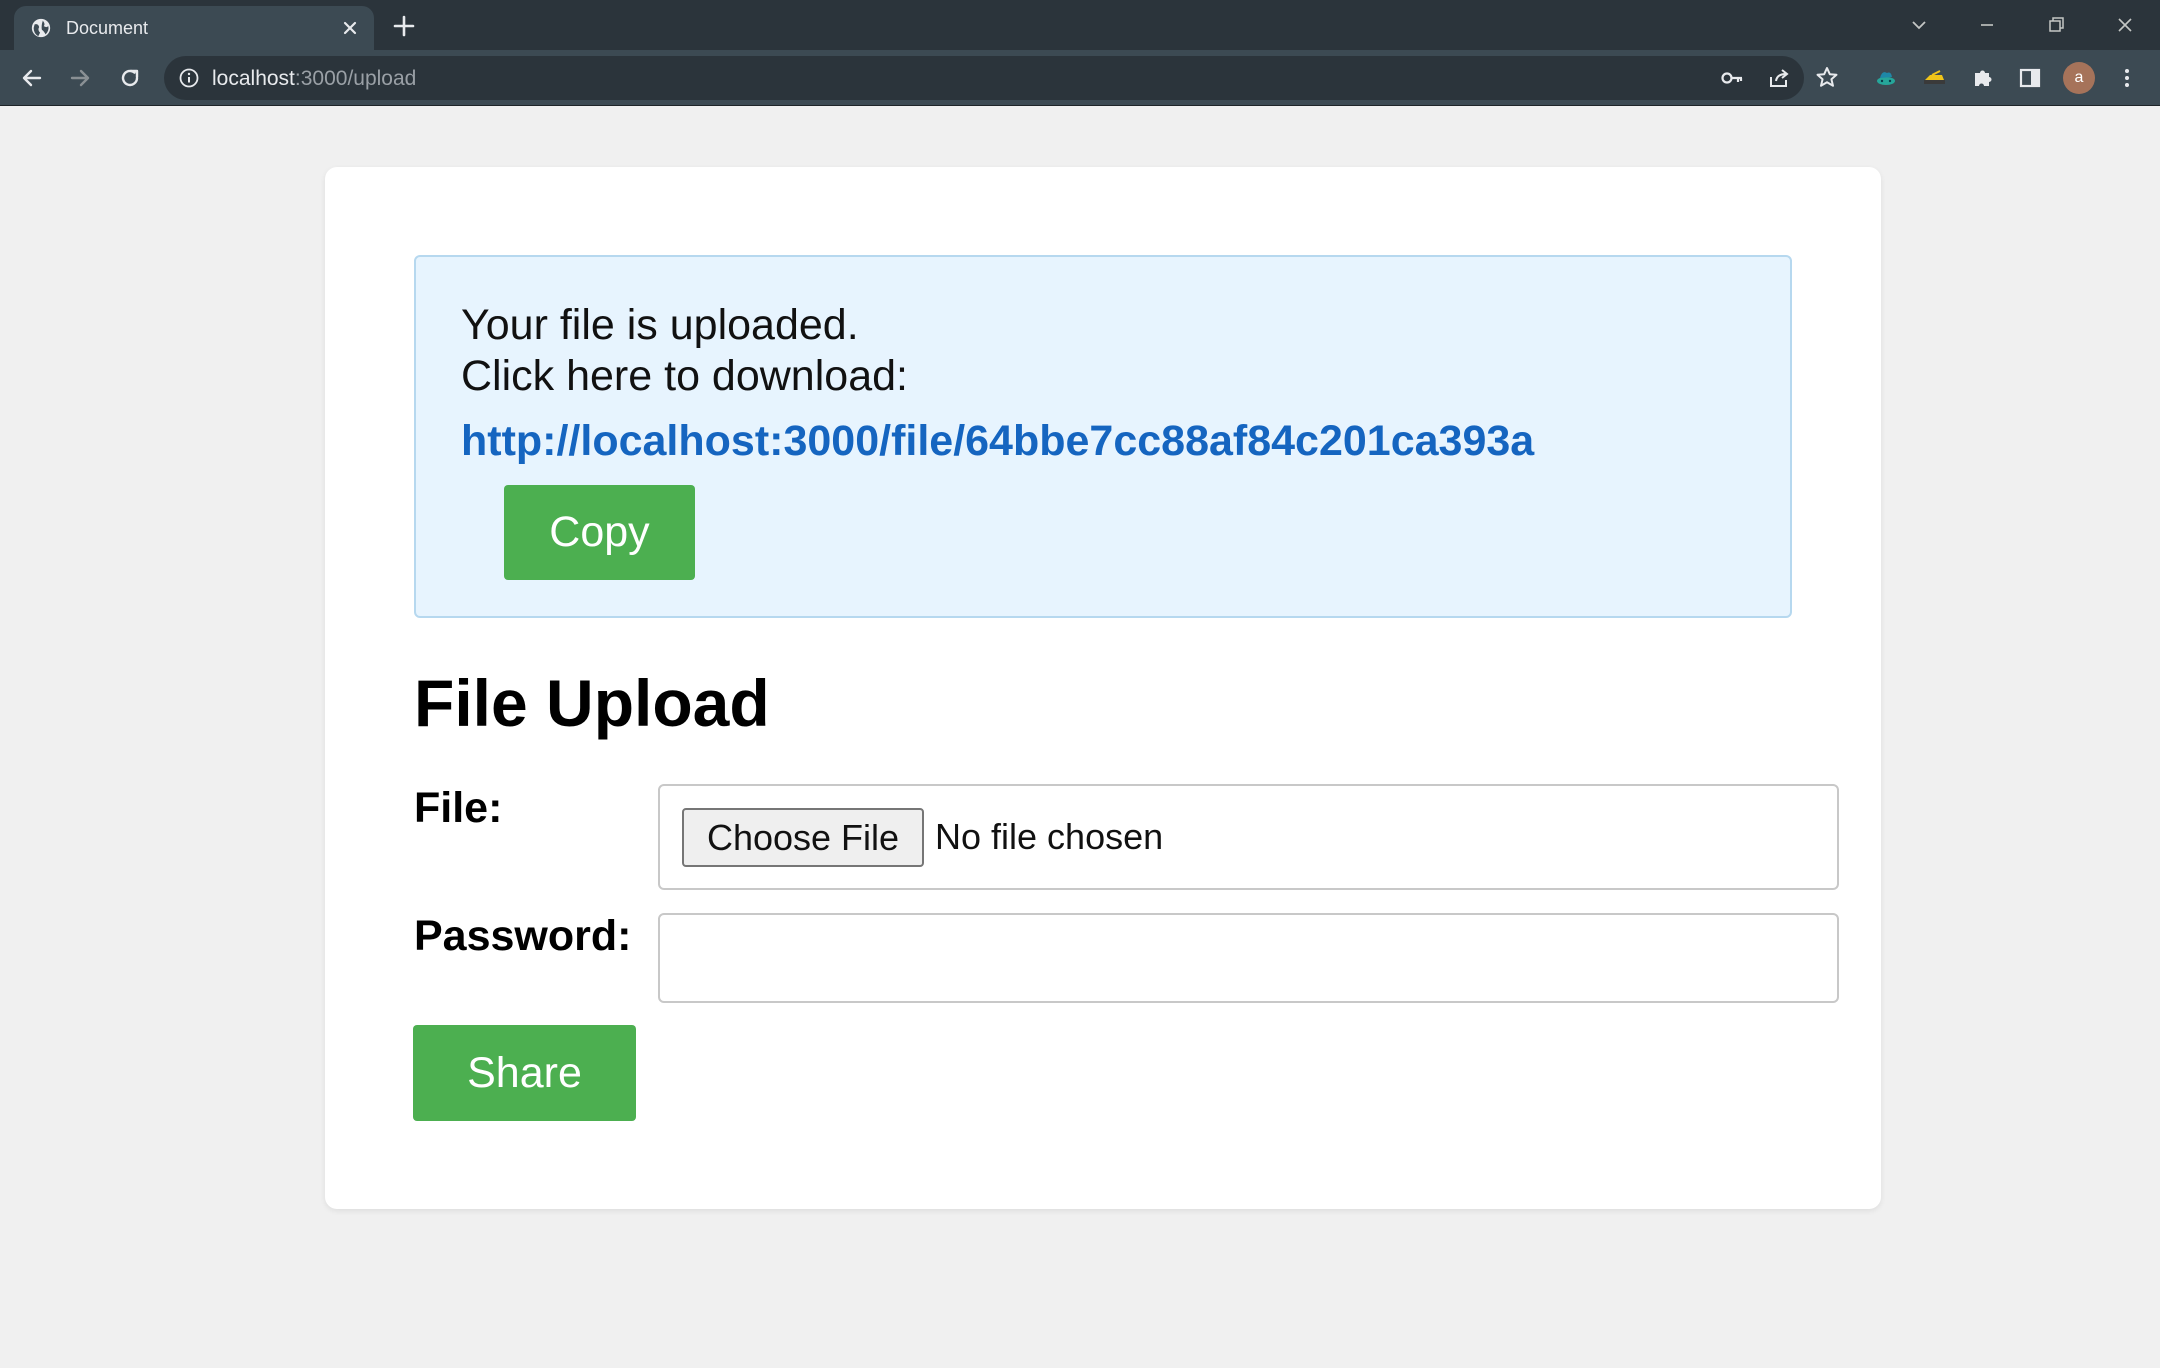  Describe the element at coordinates (130, 78) in the screenshot. I see `reload-icon` at that location.